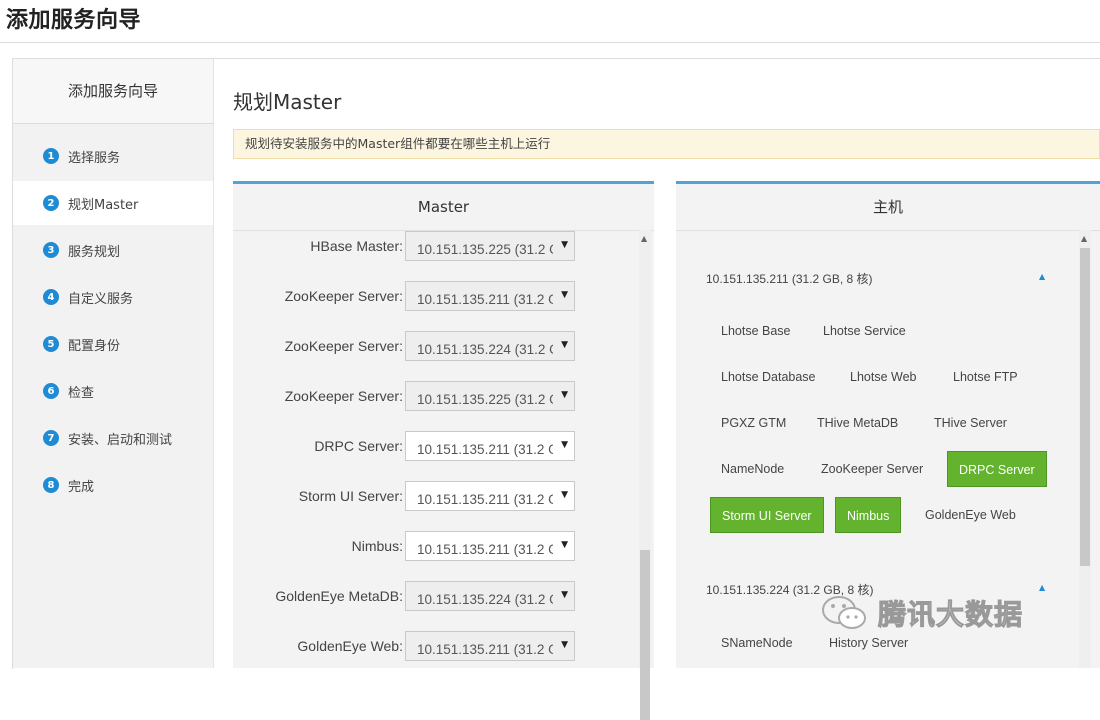 Image resolution: width=1100 pixels, height=720 pixels. I want to click on collapse-arrow-icon: ▲, so click(1042, 276).